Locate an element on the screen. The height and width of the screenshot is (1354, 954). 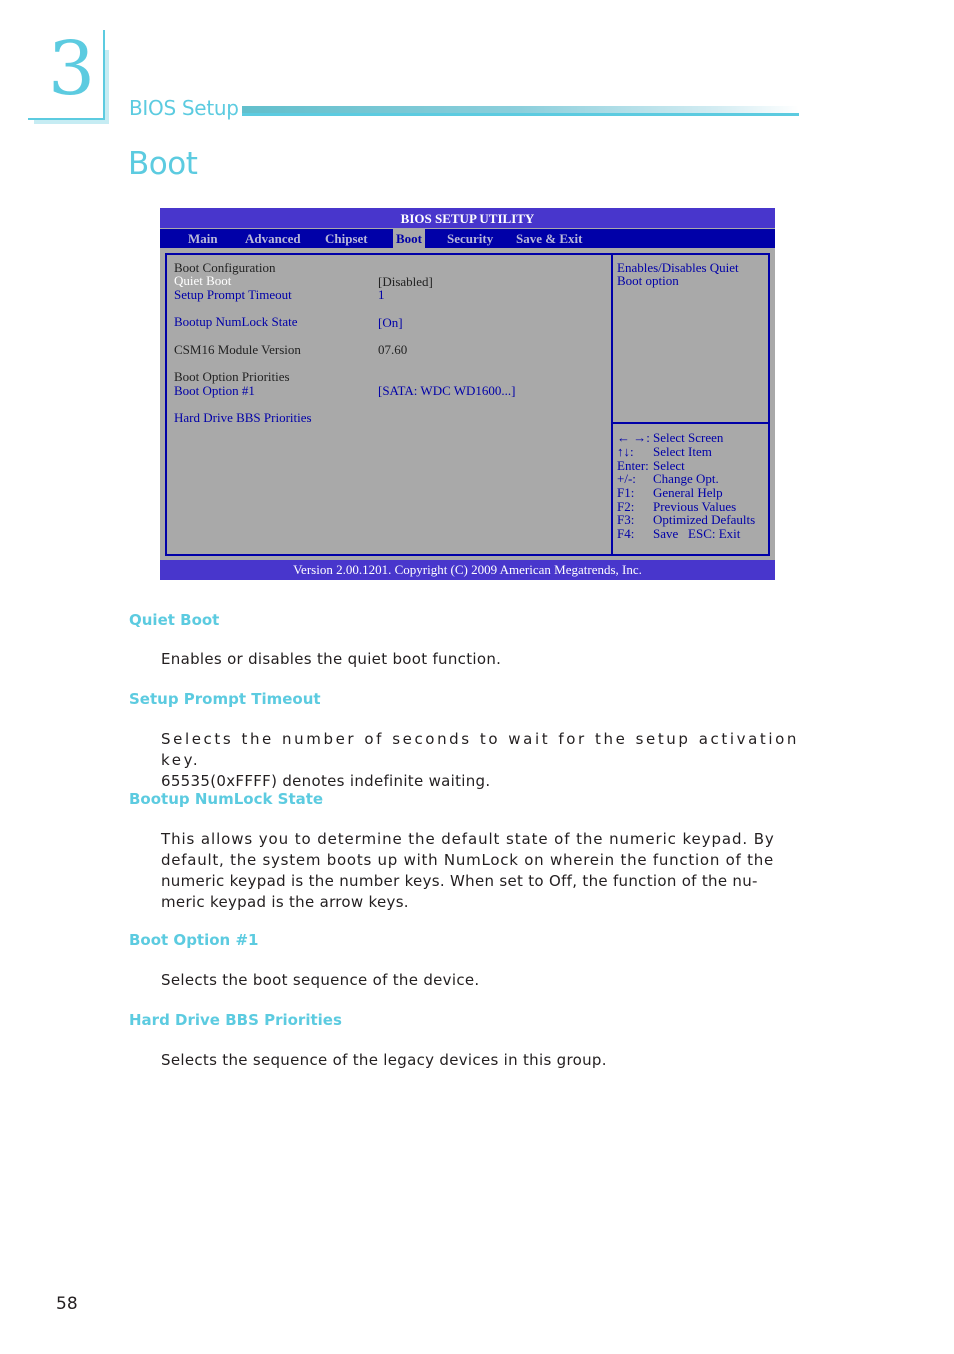
key-help-action: Select Screen is located at coordinates (688, 437).